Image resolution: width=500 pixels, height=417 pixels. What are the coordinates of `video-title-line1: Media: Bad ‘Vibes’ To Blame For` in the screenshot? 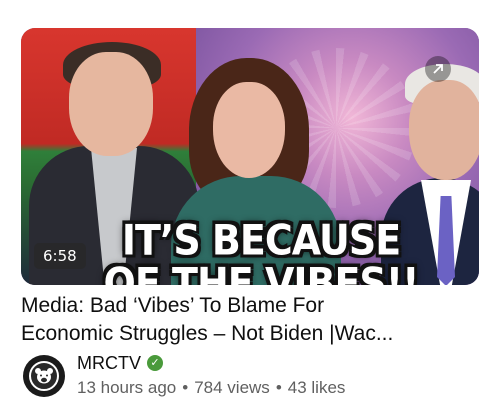 It's located at (251, 306).